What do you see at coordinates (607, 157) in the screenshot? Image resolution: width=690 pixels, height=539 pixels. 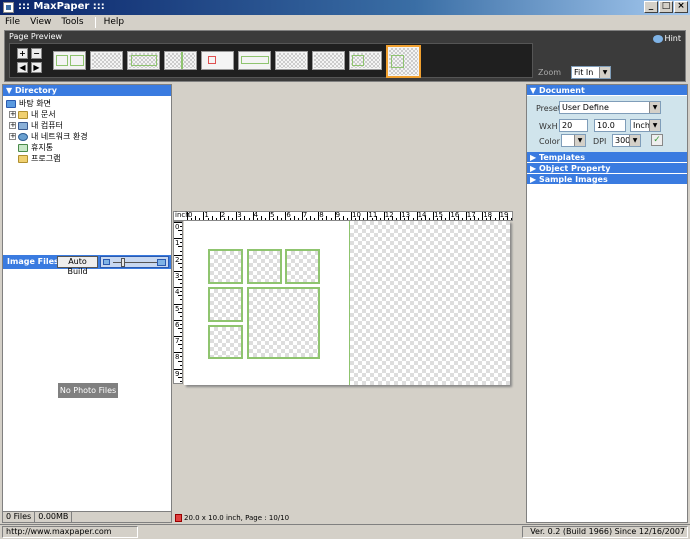 I see `templates-header: ▶ Templates` at bounding box center [607, 157].